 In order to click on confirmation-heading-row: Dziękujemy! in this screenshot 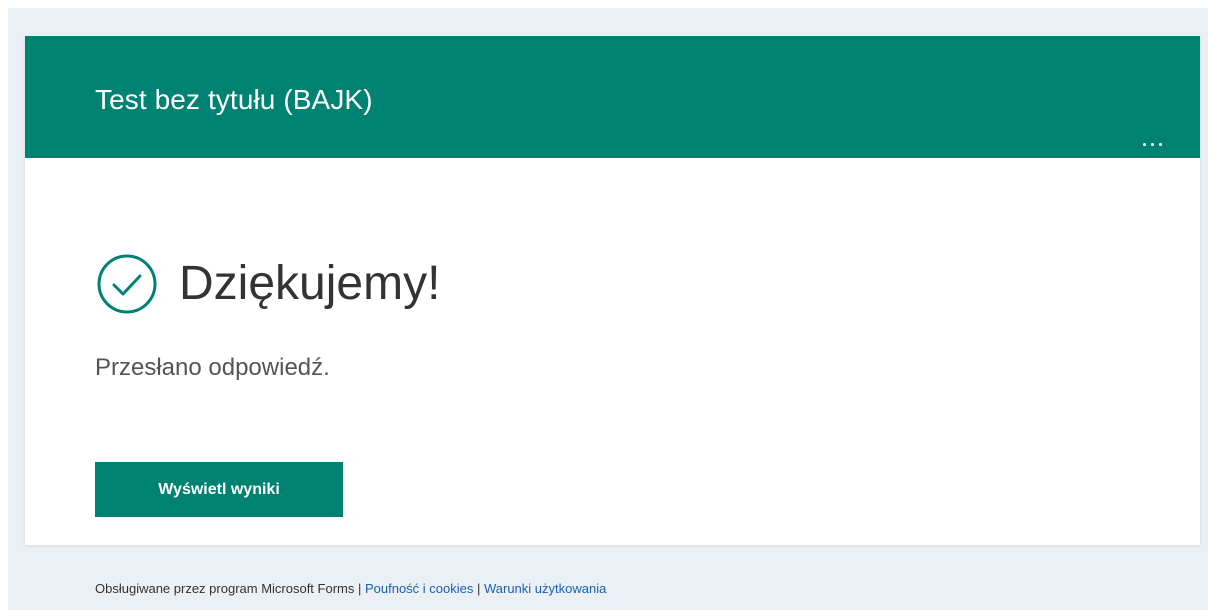, I will do `click(267, 284)`.